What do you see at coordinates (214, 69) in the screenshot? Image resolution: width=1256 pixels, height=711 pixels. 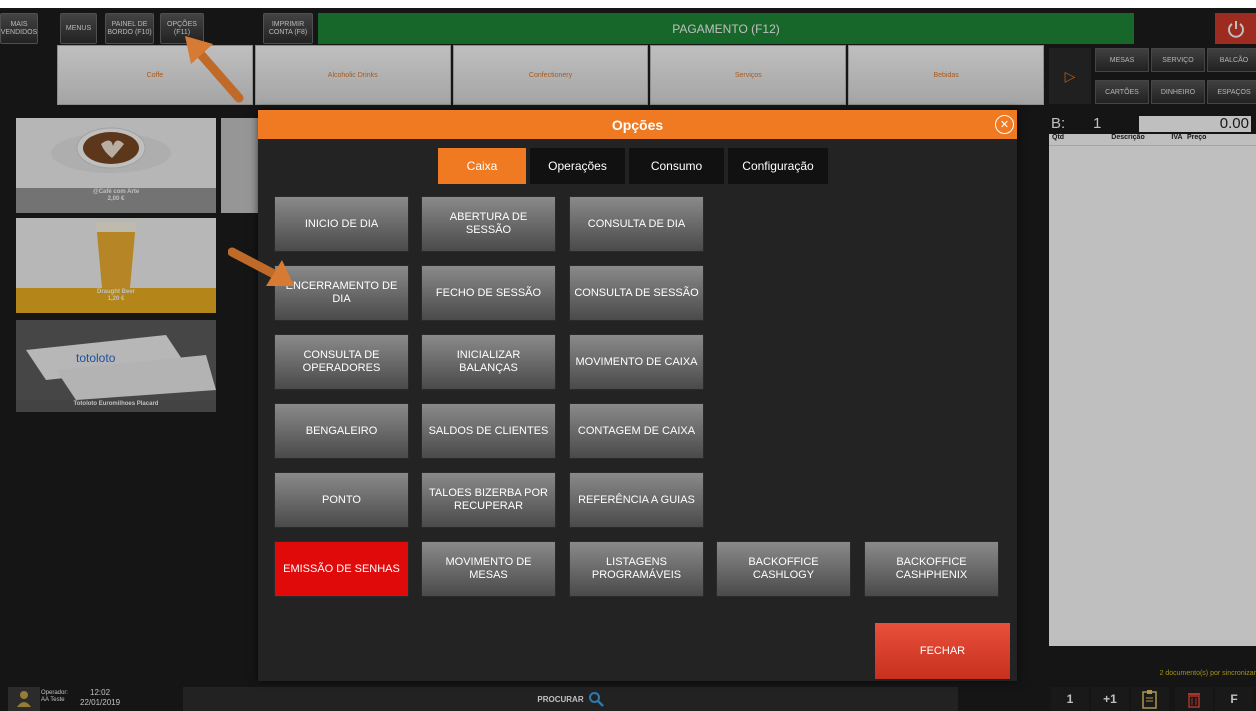 I see `pointer-arrow-opcoes` at bounding box center [214, 69].